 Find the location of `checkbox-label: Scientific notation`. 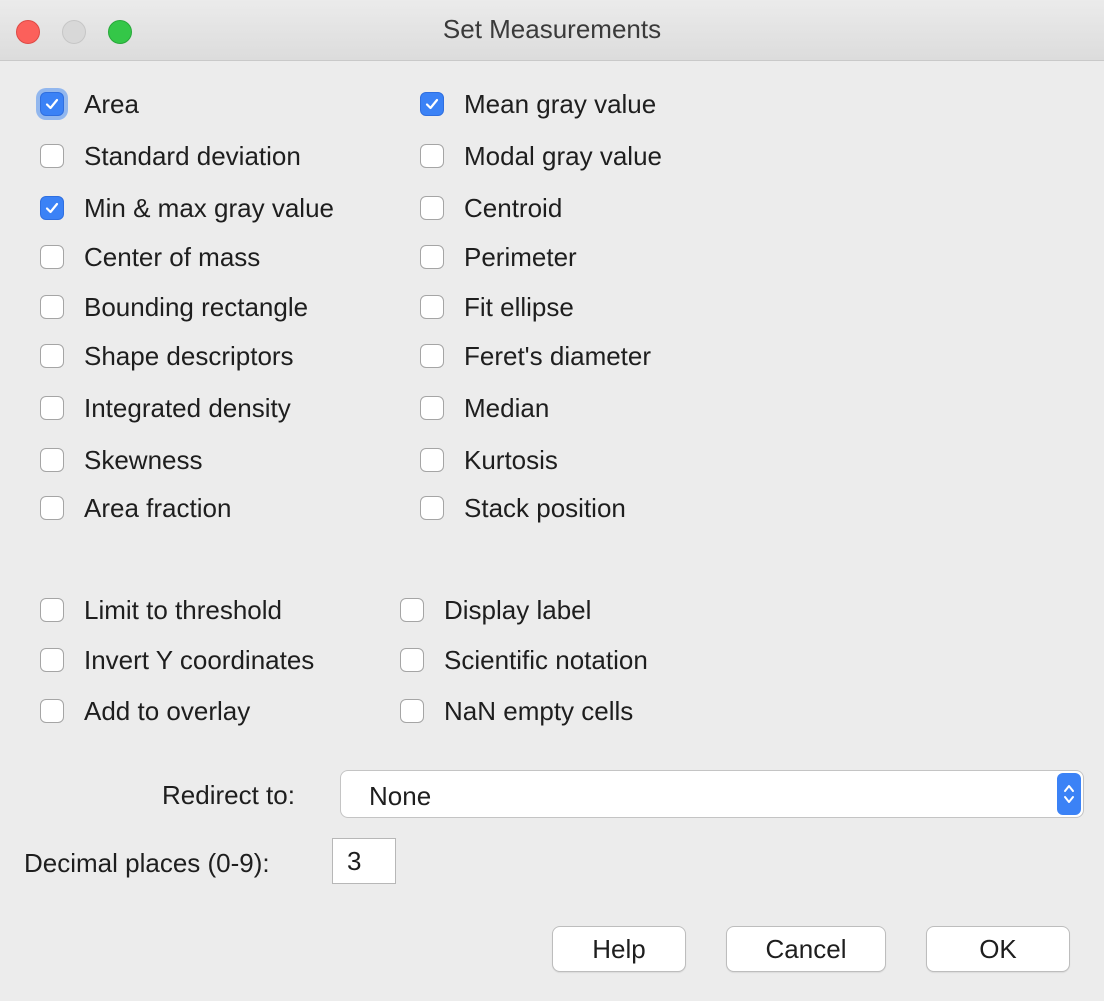

checkbox-label: Scientific notation is located at coordinates (546, 659).